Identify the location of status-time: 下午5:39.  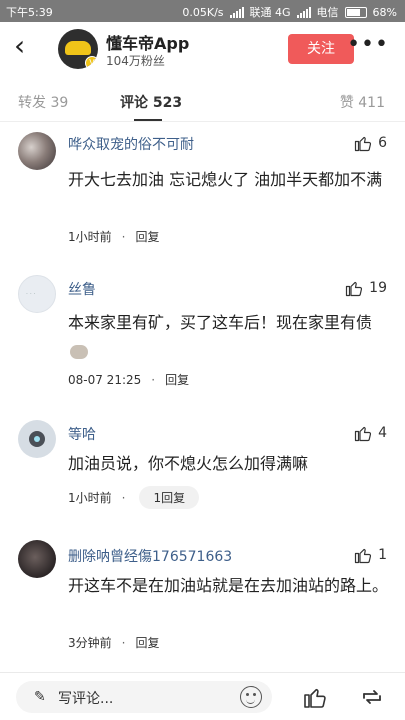
(29, 12).